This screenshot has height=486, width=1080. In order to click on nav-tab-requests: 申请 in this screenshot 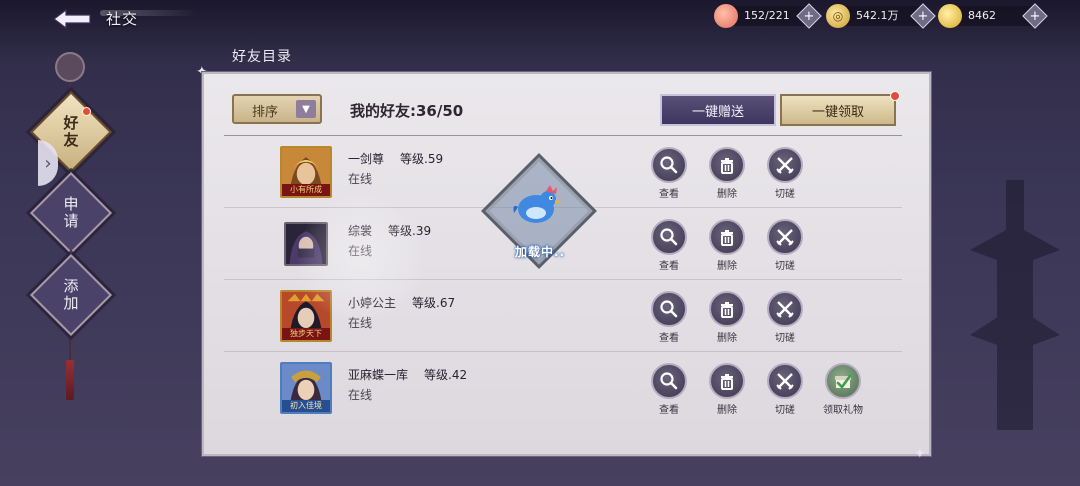, I will do `click(71, 213)`.